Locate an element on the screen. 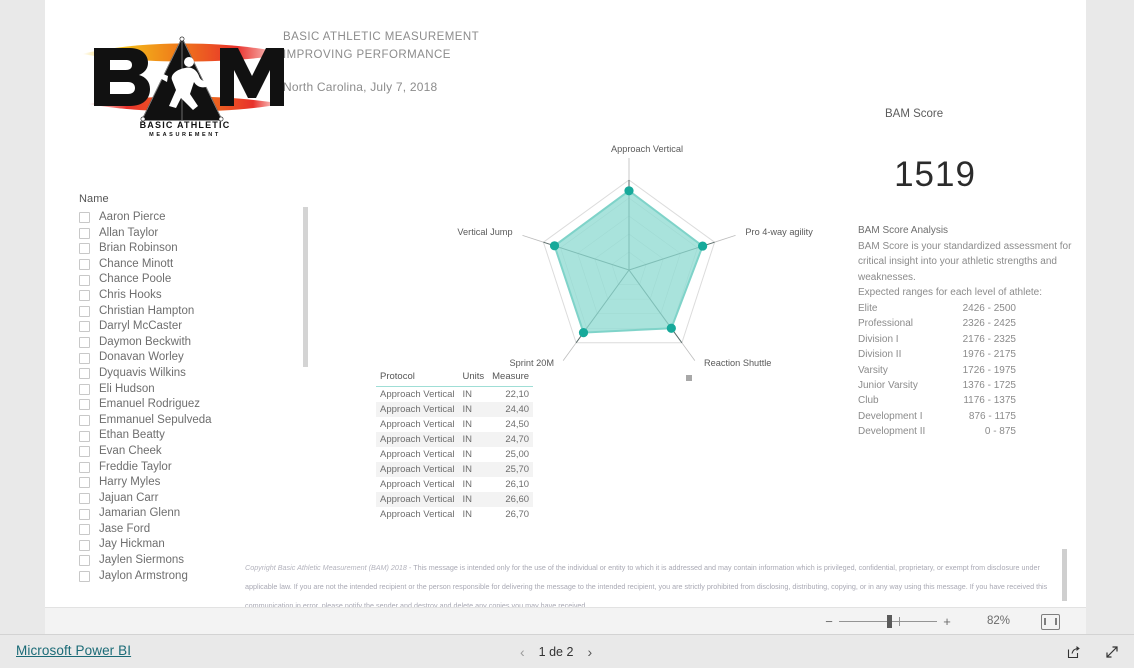  zoom-status-bar: − + 82% is located at coordinates (565, 621).